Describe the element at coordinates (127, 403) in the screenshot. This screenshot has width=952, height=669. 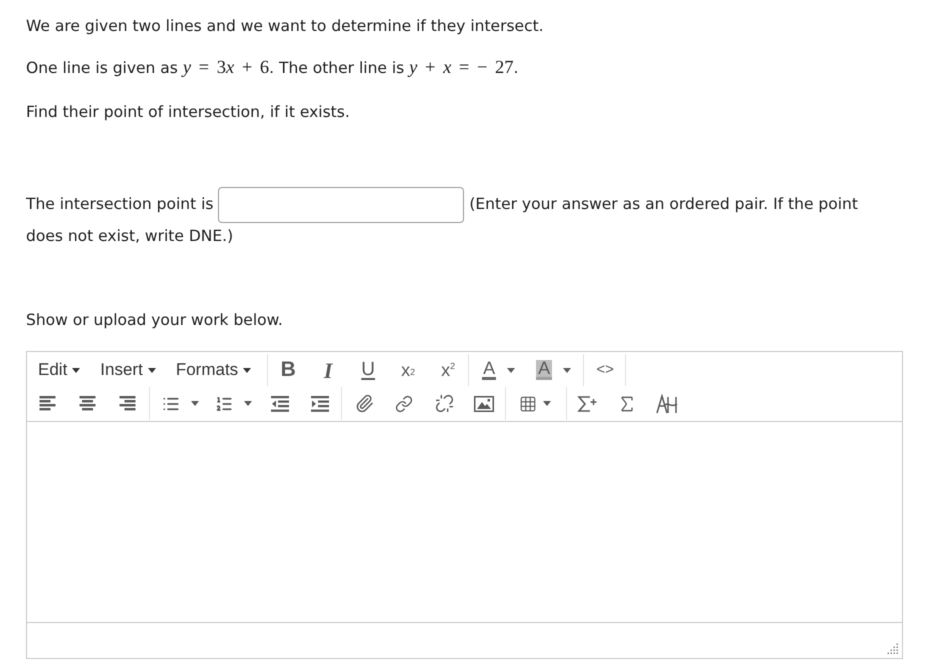
I see `align-right-icon` at that location.